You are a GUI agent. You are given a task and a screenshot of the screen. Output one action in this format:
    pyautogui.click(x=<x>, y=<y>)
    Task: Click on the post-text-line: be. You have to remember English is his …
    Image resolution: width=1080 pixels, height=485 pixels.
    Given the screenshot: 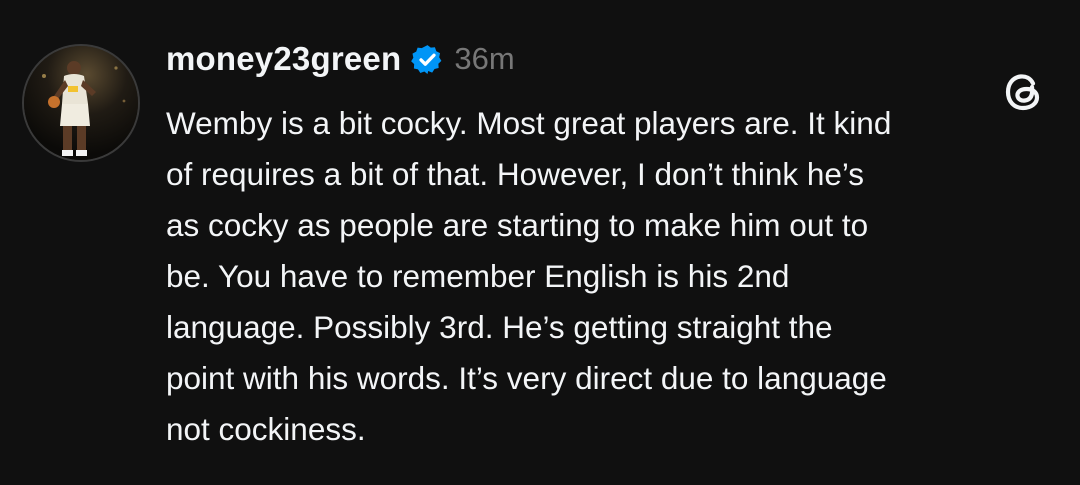 What is the action you would take?
    pyautogui.click(x=478, y=276)
    